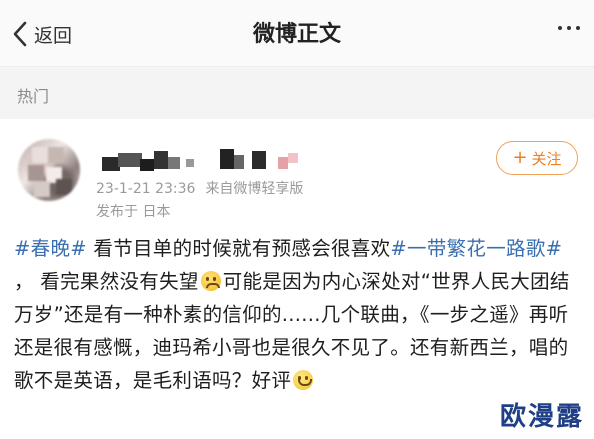 The image size is (594, 439). I want to click on hashtag-link: #一带繁花一路歌#, so click(476, 248).